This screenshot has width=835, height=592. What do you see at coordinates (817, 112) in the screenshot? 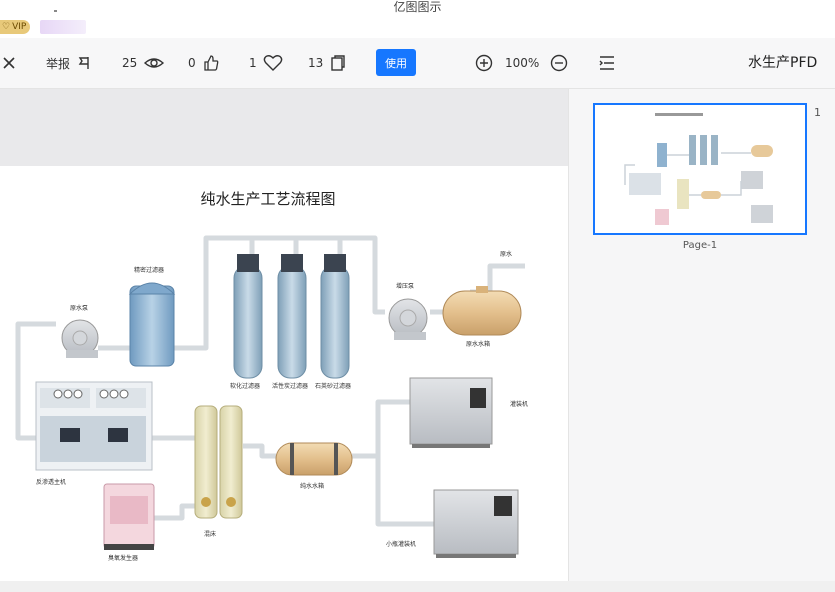
I see `page-number: 1` at bounding box center [817, 112].